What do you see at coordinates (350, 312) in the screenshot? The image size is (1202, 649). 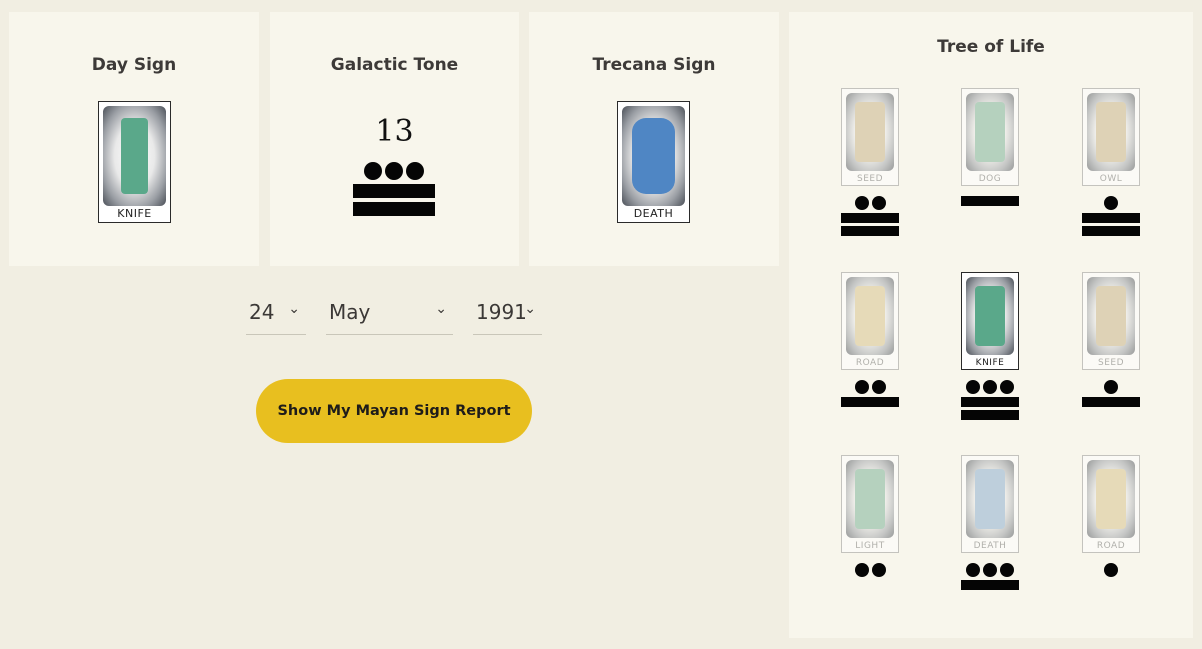 I see `month-select-value: May` at bounding box center [350, 312].